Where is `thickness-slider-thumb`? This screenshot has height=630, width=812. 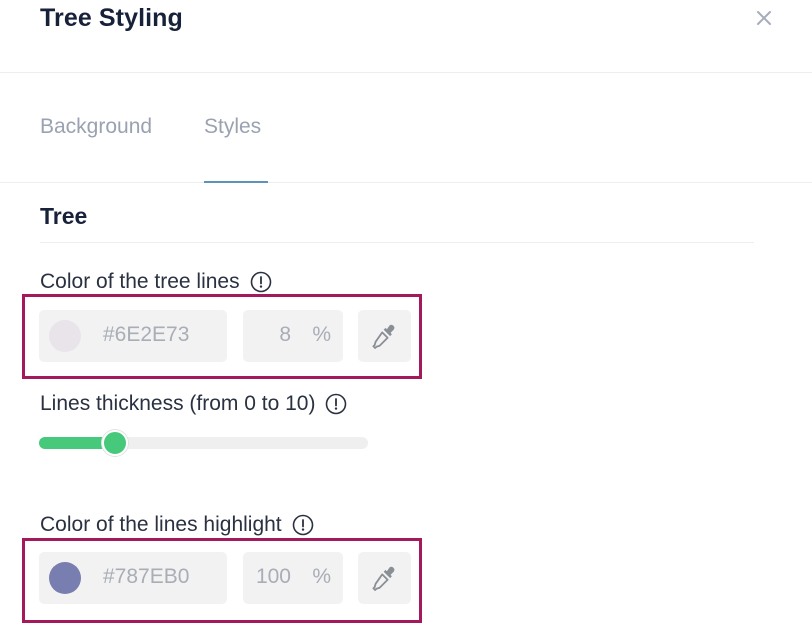
thickness-slider-thumb is located at coordinates (114, 443).